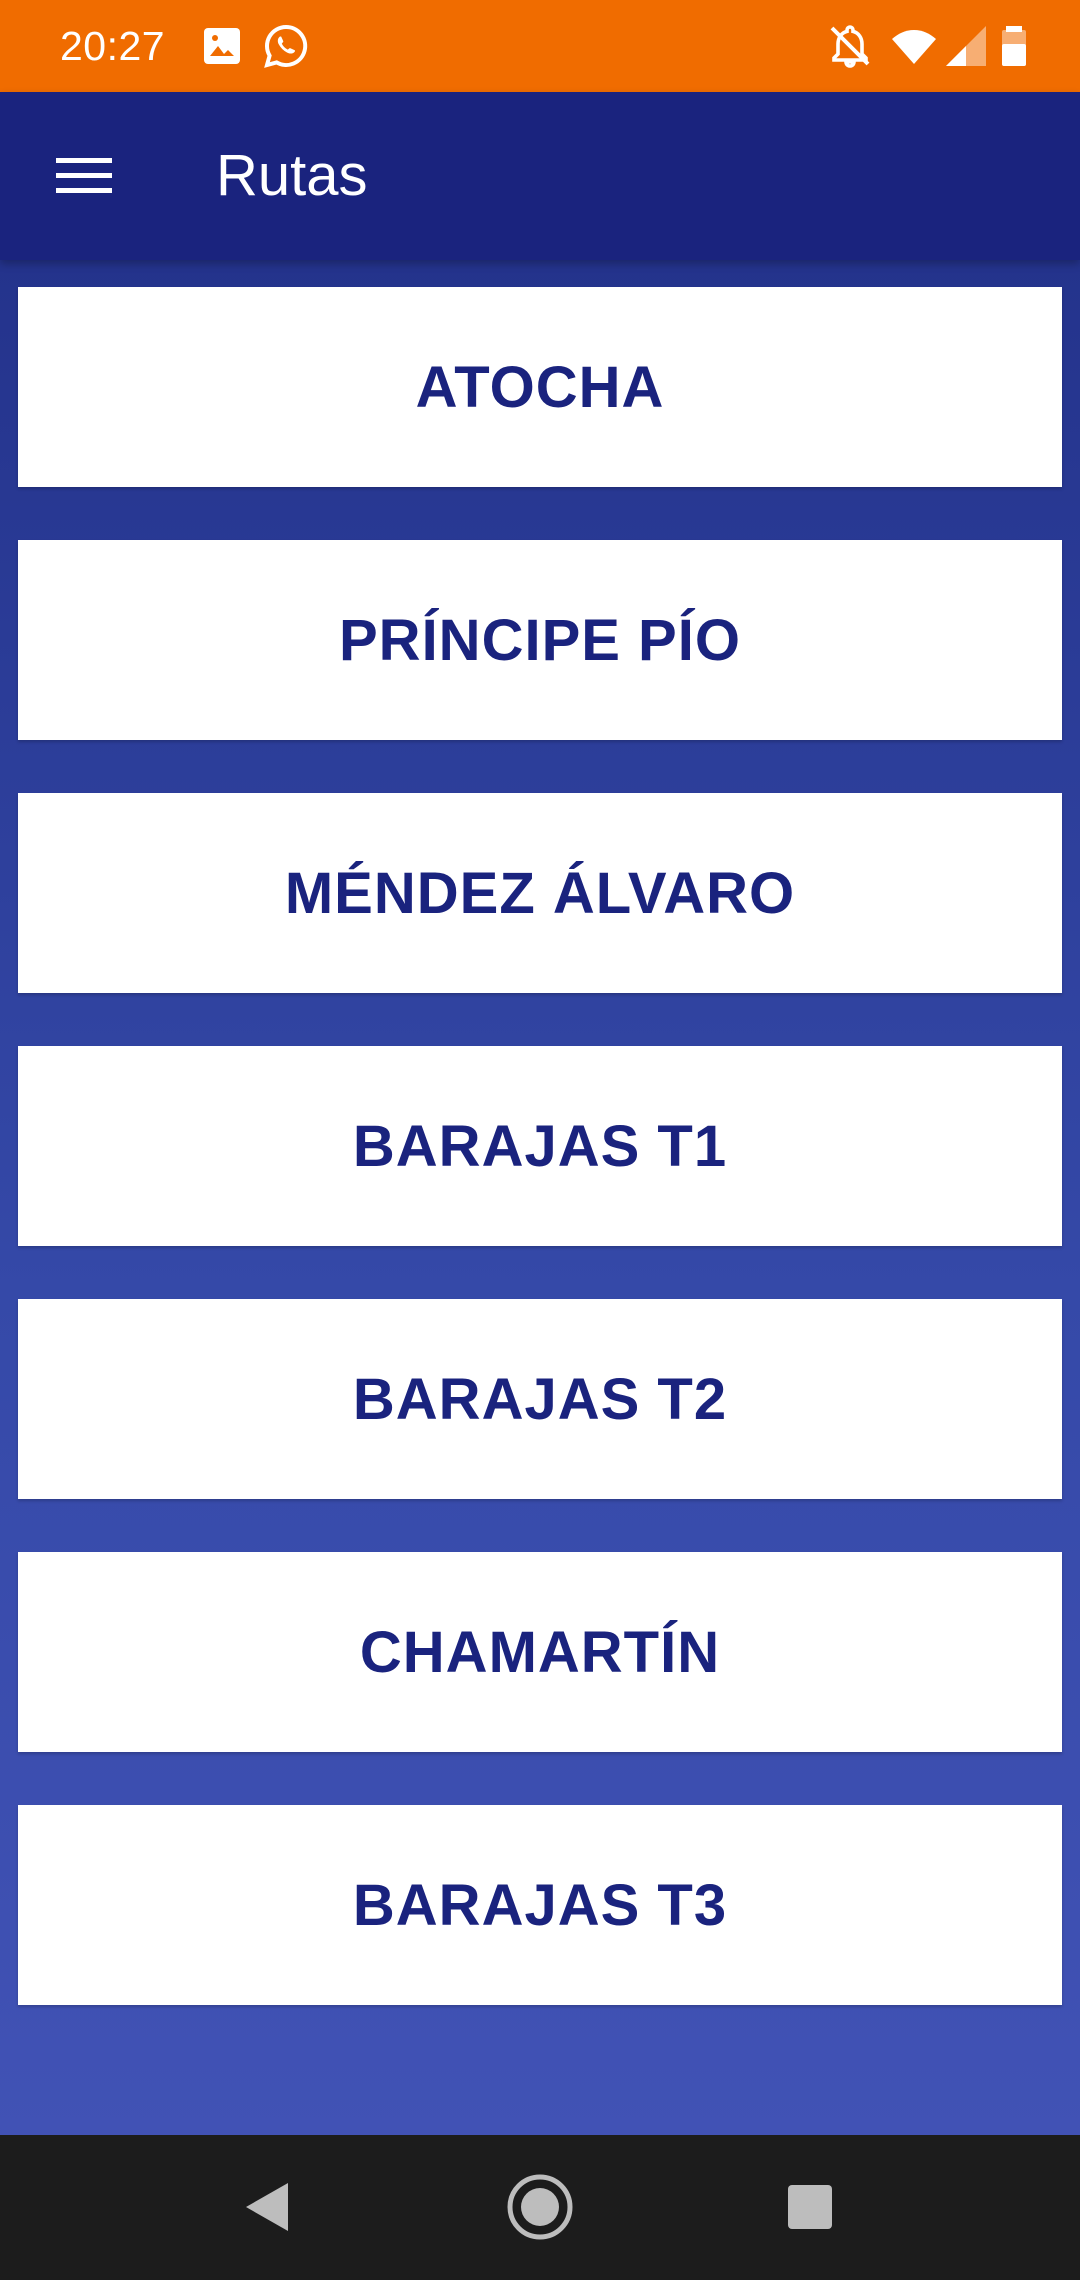 The image size is (1080, 2280). Describe the element at coordinates (540, 1399) in the screenshot. I see `route-button-barajas-t2: BARAJAS T2` at that location.